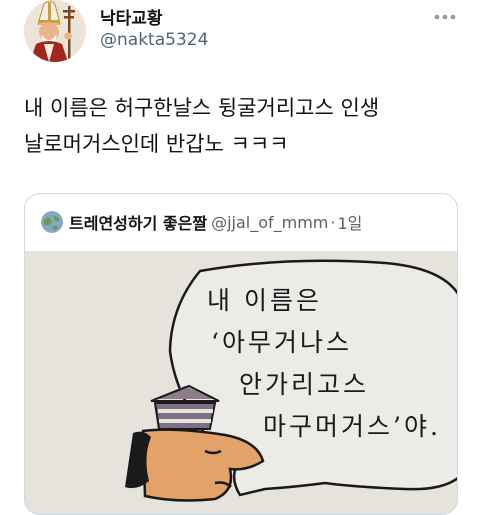 The image size is (480, 515). What do you see at coordinates (138, 222) in the screenshot?
I see `quote-author-name: 트레연성하기 좋은짤` at bounding box center [138, 222].